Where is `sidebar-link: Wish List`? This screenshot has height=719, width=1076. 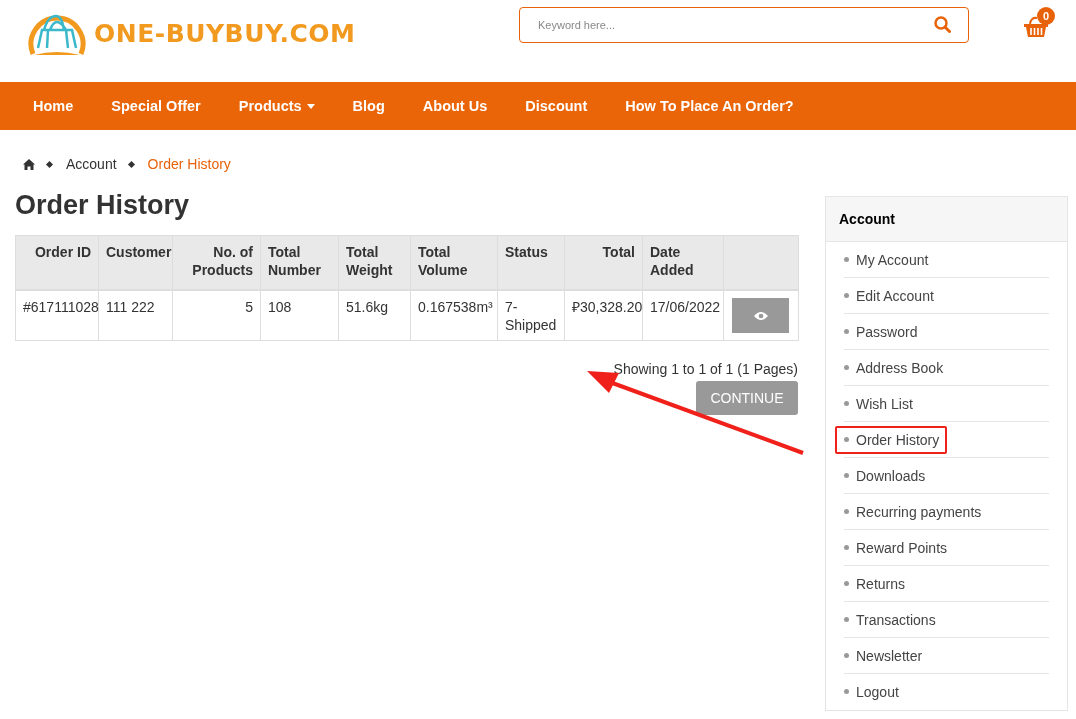 sidebar-link: Wish List is located at coordinates (878, 403).